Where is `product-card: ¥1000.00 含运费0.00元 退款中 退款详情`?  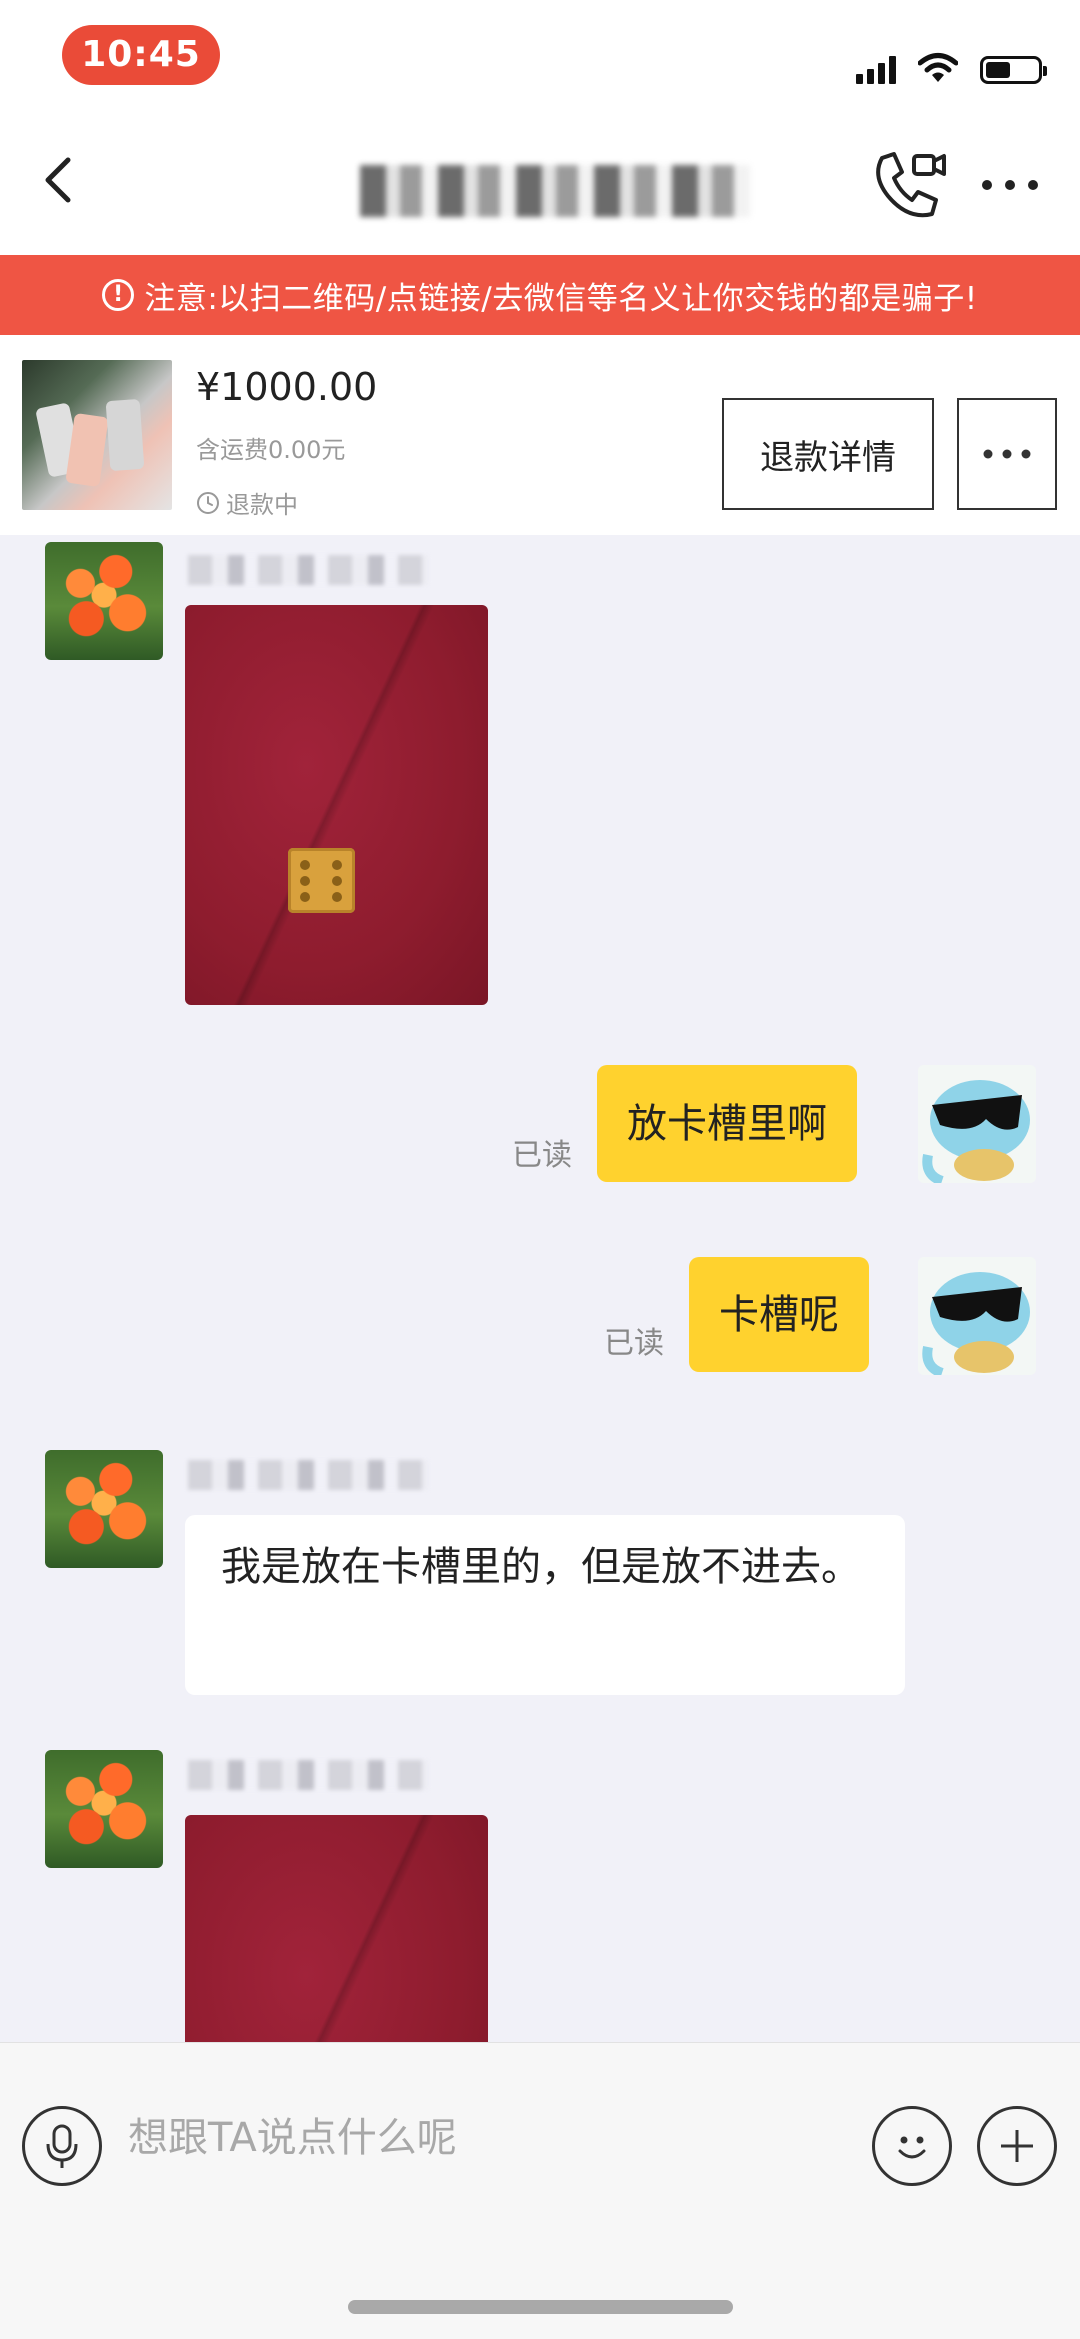 product-card: ¥1000.00 含运费0.00元 退款中 退款详情 is located at coordinates (540, 435).